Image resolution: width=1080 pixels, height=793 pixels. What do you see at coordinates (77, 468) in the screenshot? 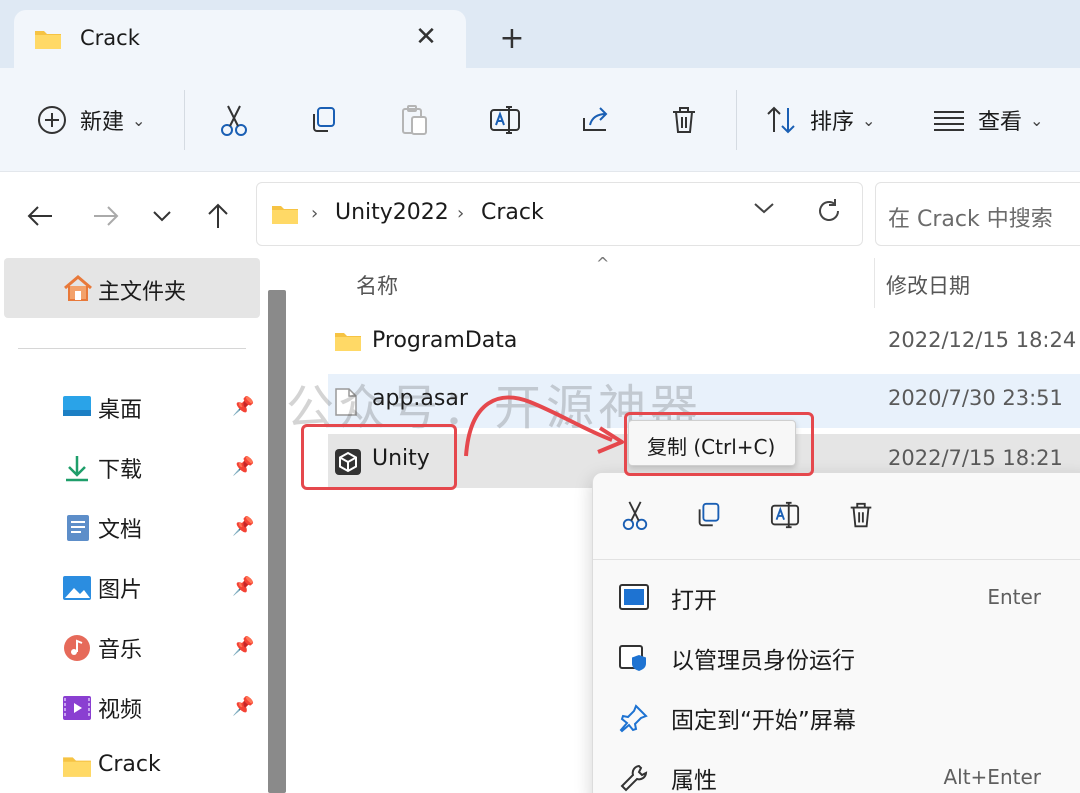
I see `download-icon` at bounding box center [77, 468].